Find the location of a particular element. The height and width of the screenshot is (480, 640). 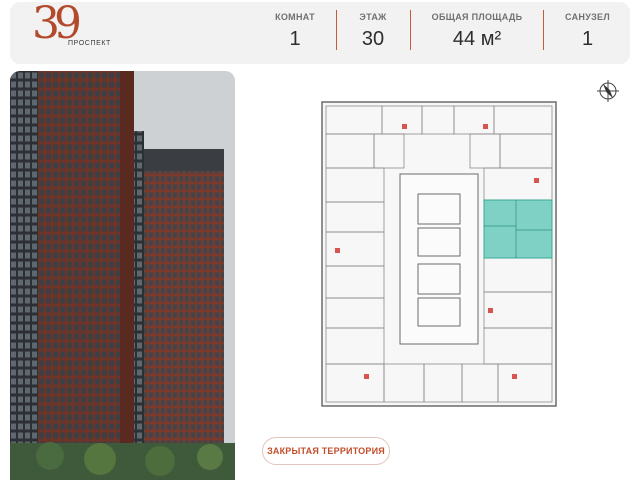

stat-area-value: 44 м² is located at coordinates (477, 39).